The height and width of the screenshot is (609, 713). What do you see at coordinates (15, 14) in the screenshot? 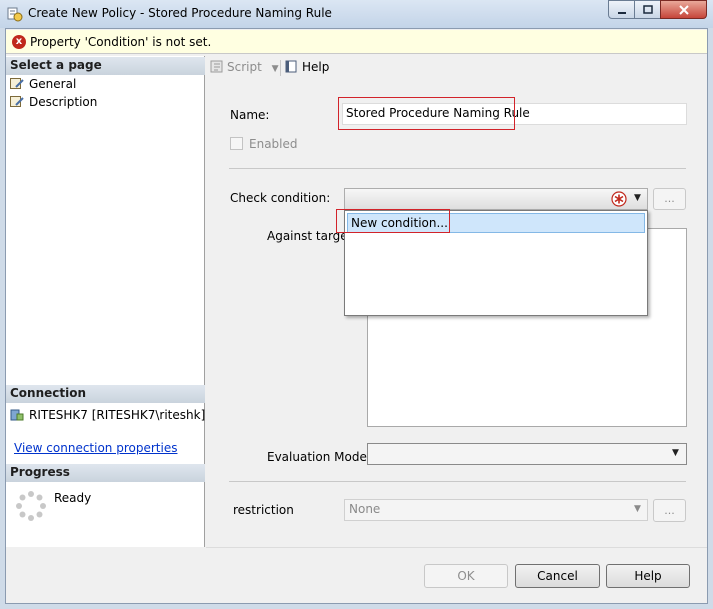
I see `policy-app-icon` at bounding box center [15, 14].